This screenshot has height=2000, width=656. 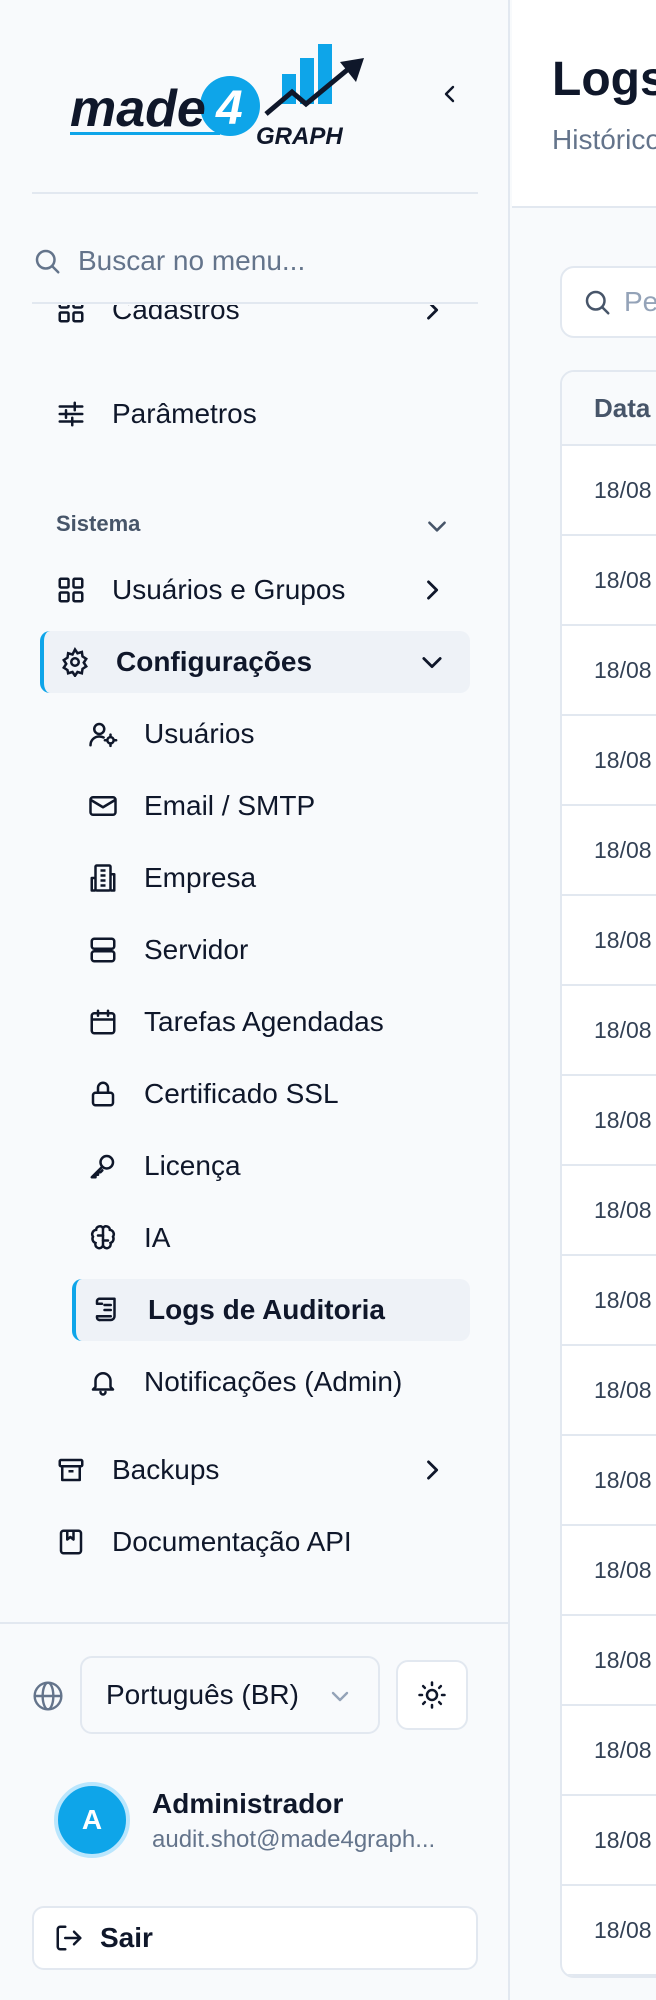 I want to click on sidebar-item-notificacoes-admin: Notificações (Admin), so click(x=271, y=1382).